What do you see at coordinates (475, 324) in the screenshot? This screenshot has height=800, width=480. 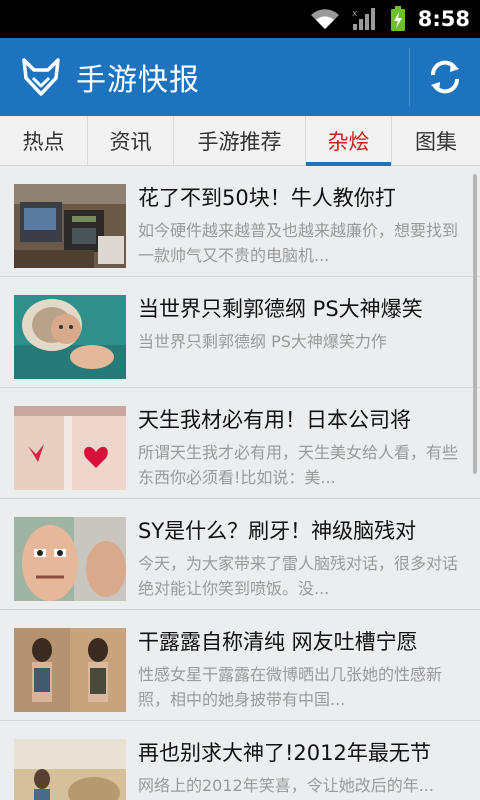 I see `list-scrollbar` at bounding box center [475, 324].